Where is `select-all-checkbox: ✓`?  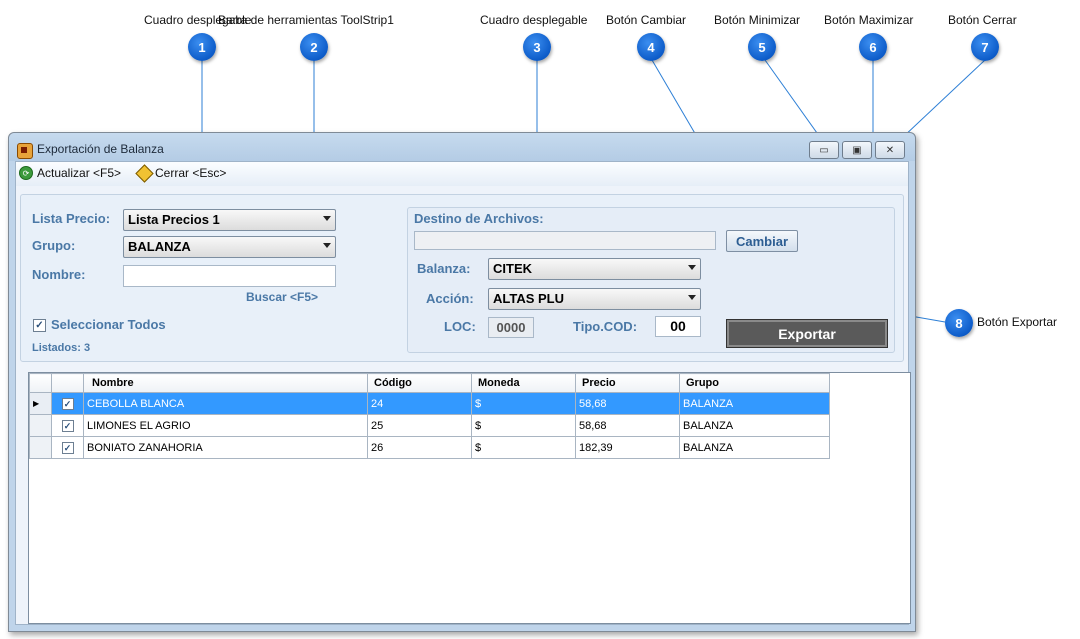 select-all-checkbox: ✓ is located at coordinates (39, 325).